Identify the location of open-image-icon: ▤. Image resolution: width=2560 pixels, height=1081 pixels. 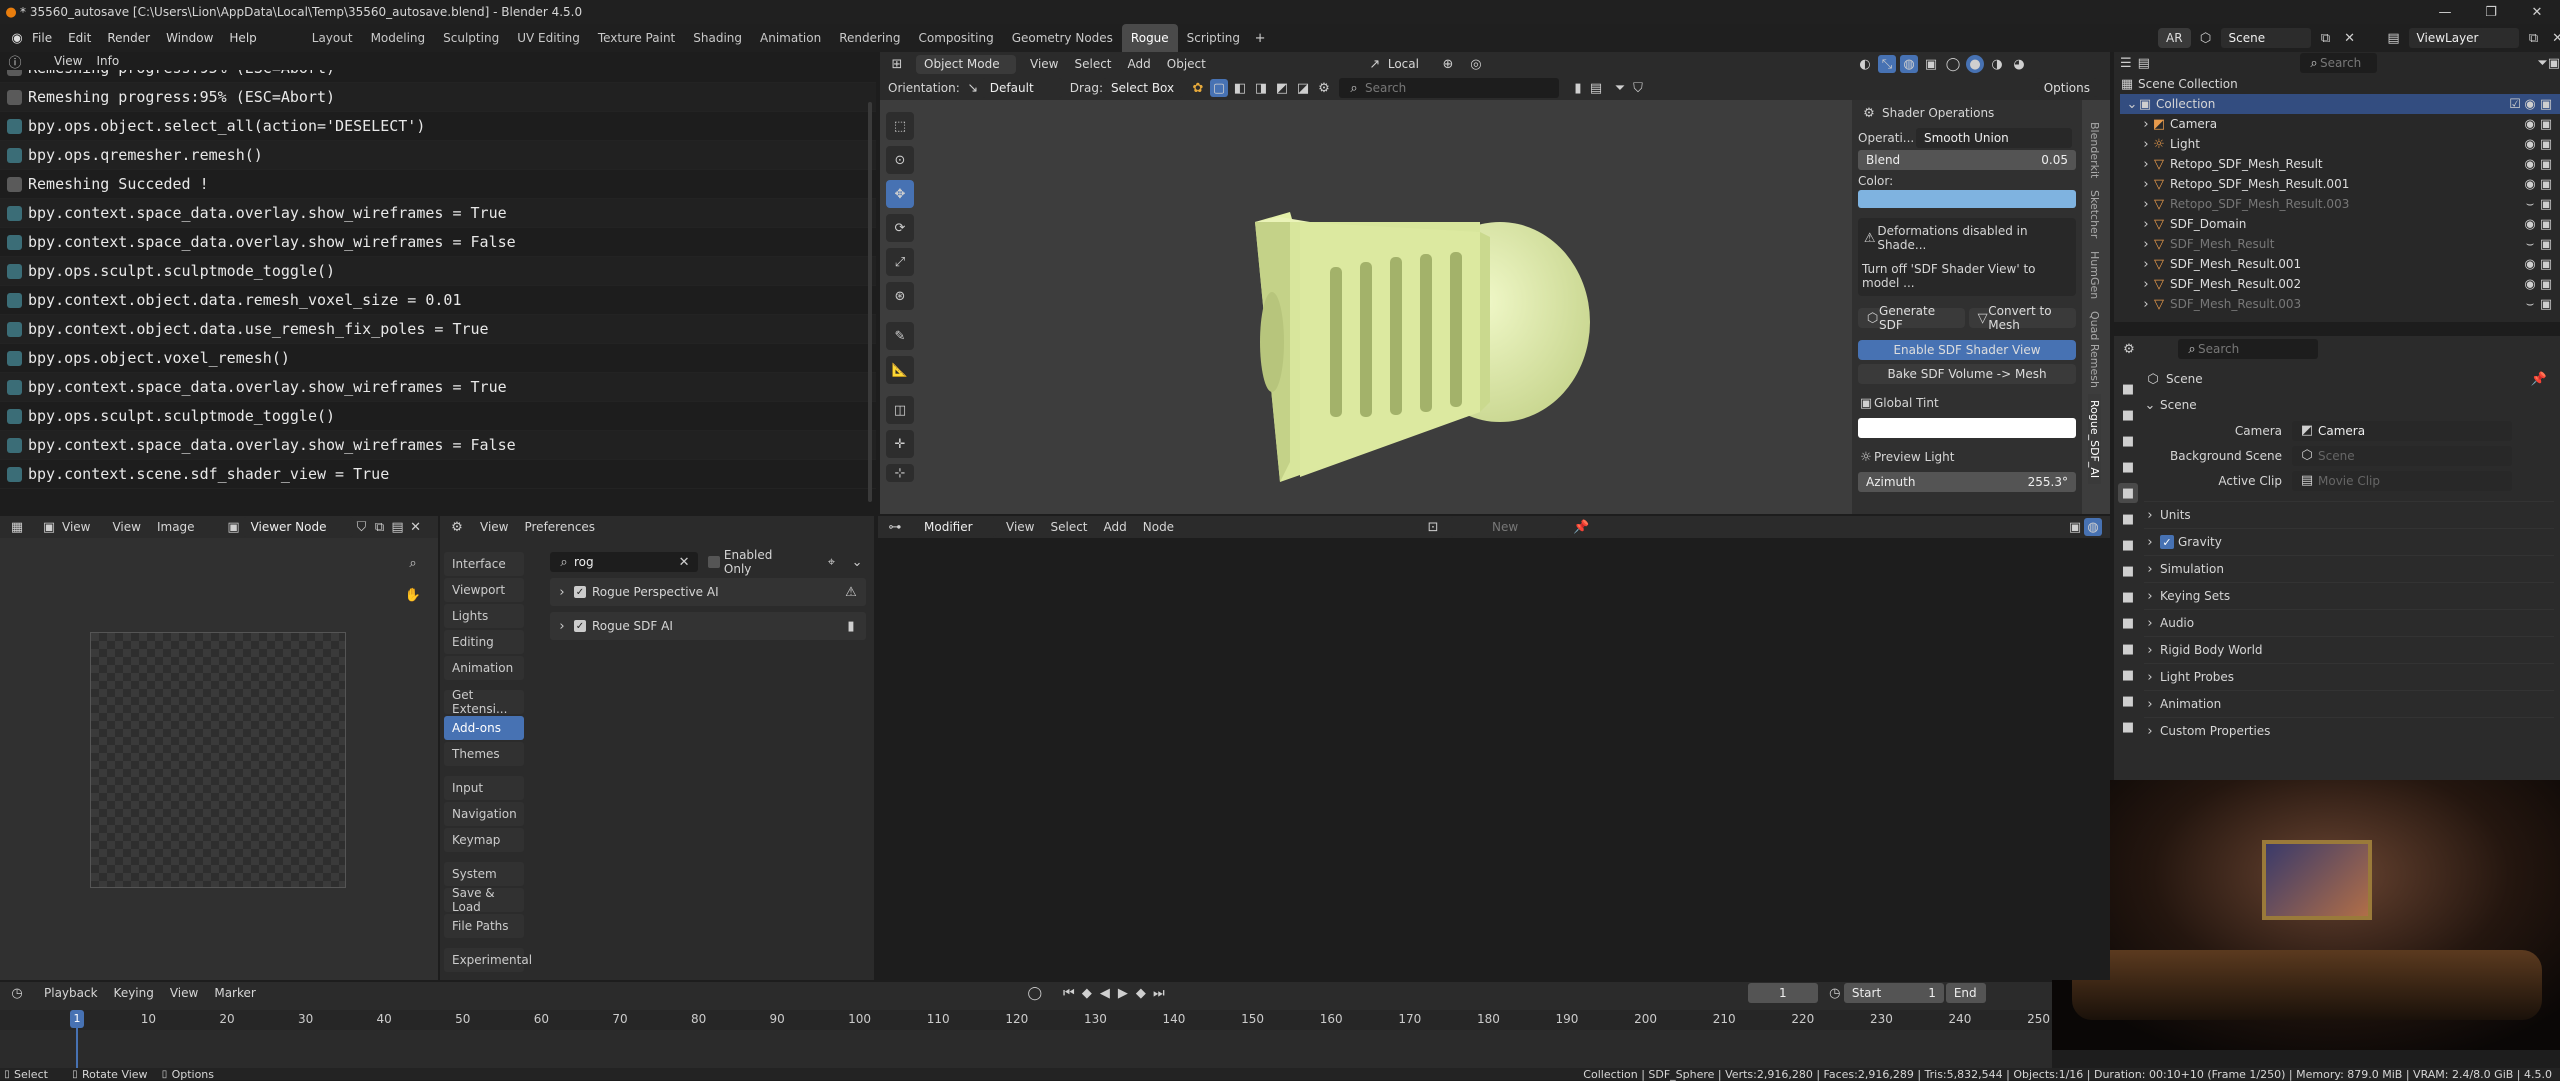
(398, 527).